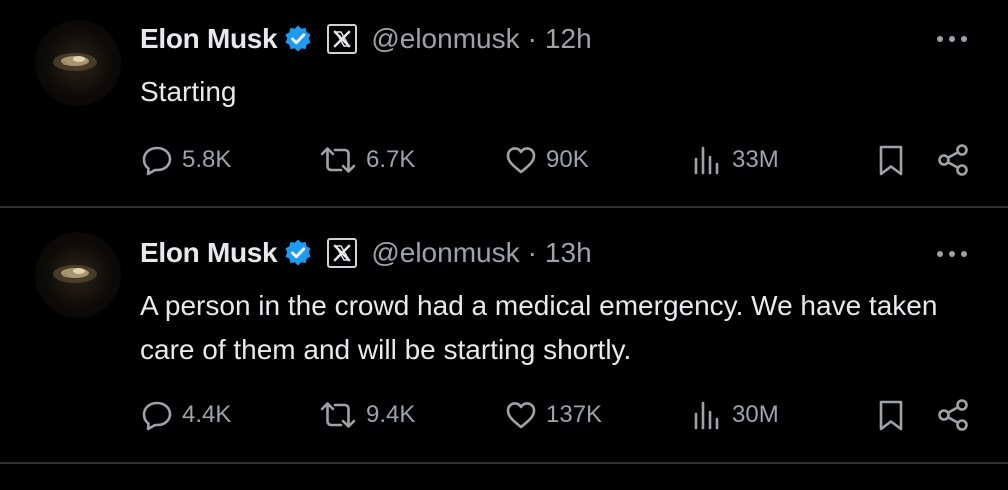  I want to click on reply-button: 4.4K, so click(185, 415).